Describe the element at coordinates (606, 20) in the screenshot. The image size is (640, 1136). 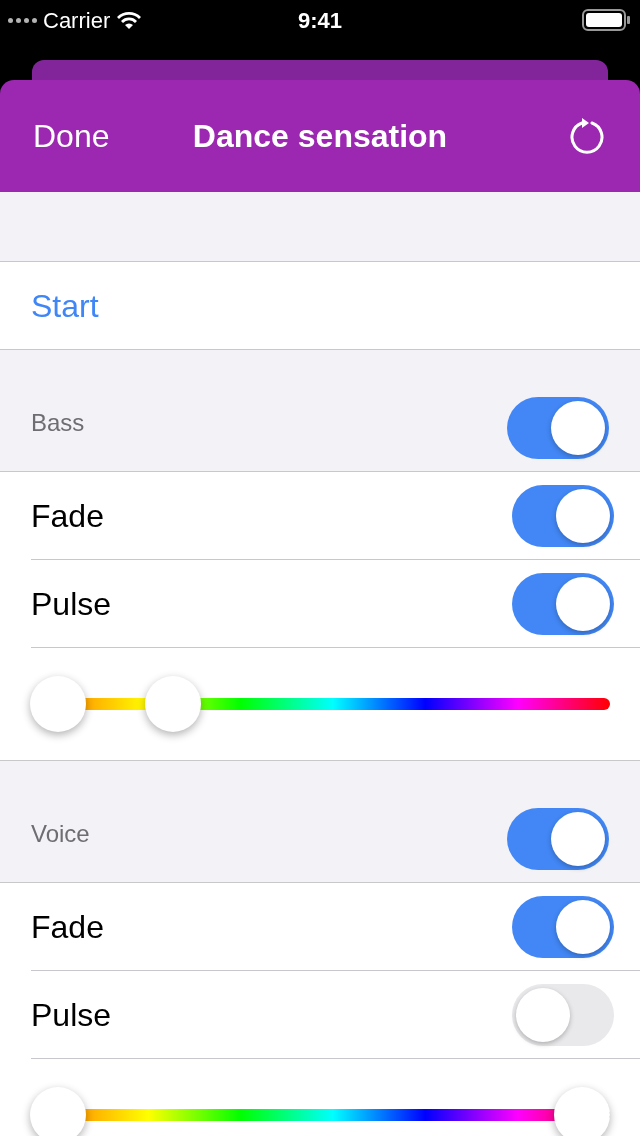
I see `battery-icon` at that location.